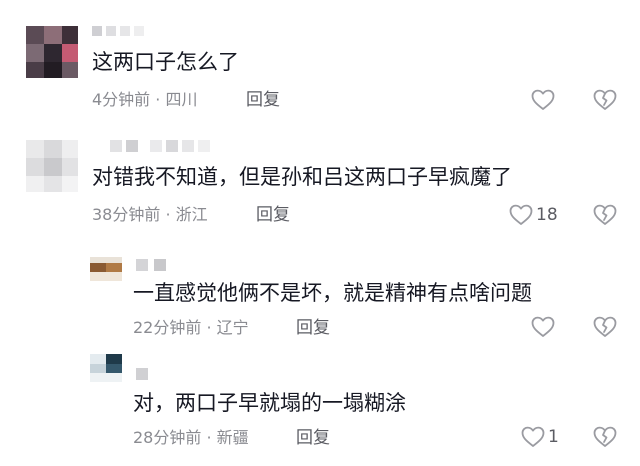 The image size is (640, 466). I want to click on comment-text: 这两口子怎么了, so click(165, 62).